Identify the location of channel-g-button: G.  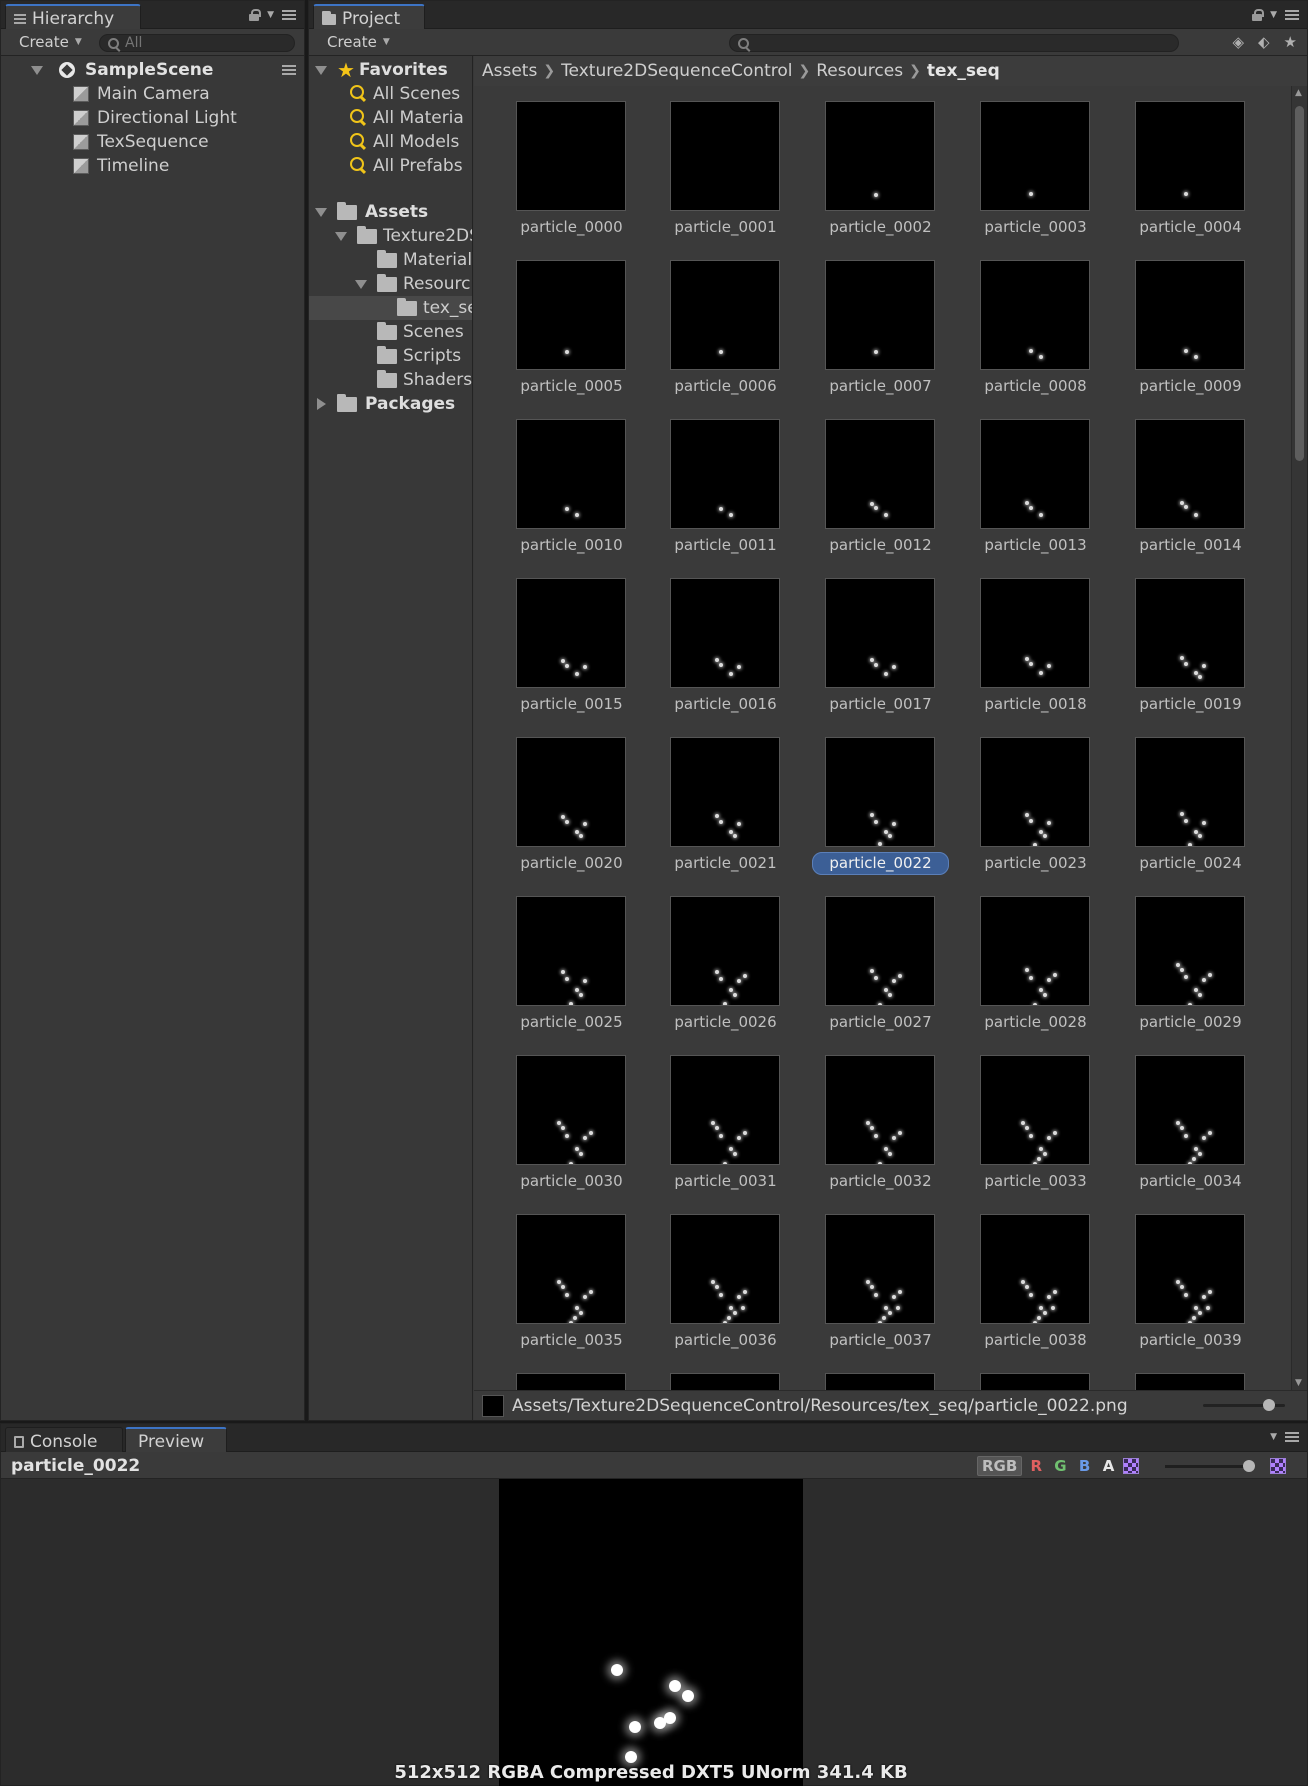
(1060, 1466).